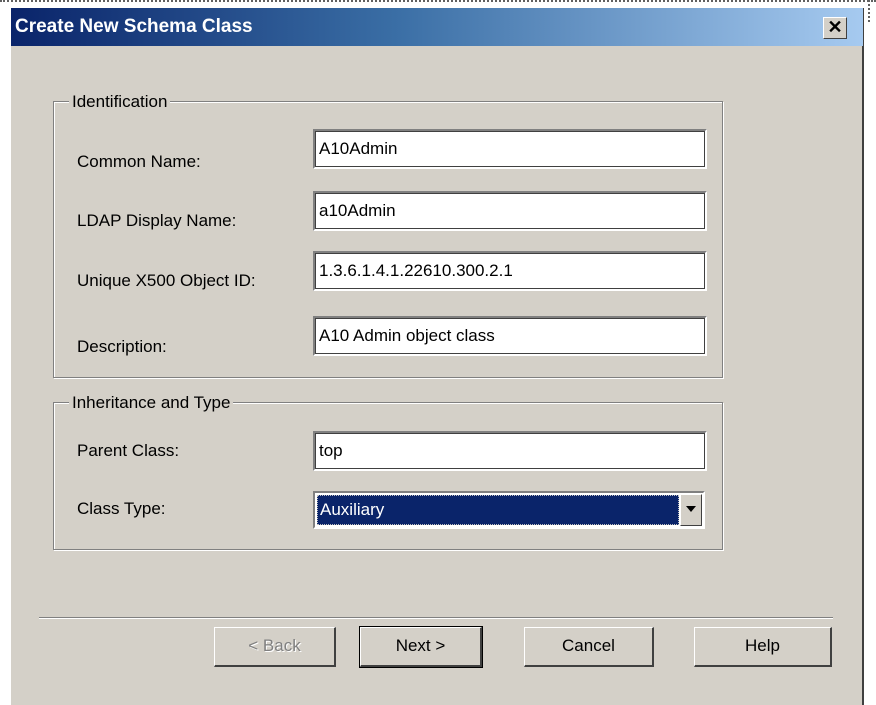  Describe the element at coordinates (120, 102) in the screenshot. I see `identification-legend: Identification` at that location.